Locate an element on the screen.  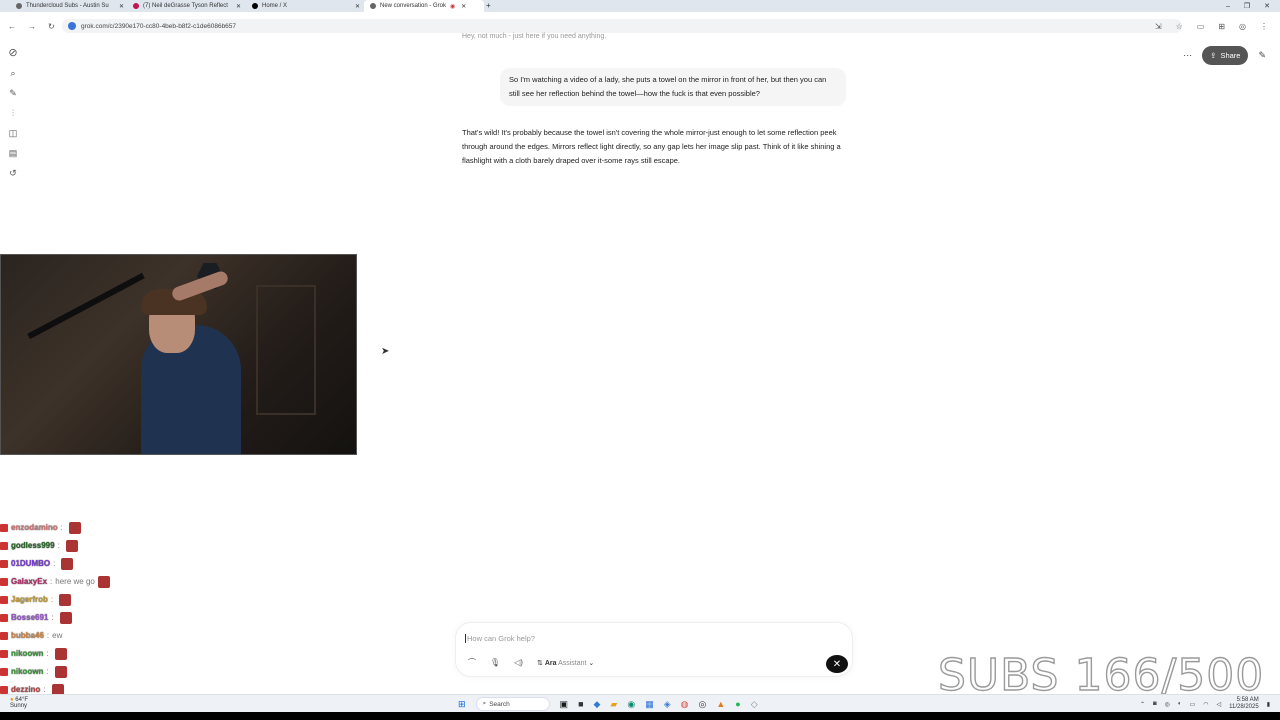
history-icon: ↺ is located at coordinates (13, 173).